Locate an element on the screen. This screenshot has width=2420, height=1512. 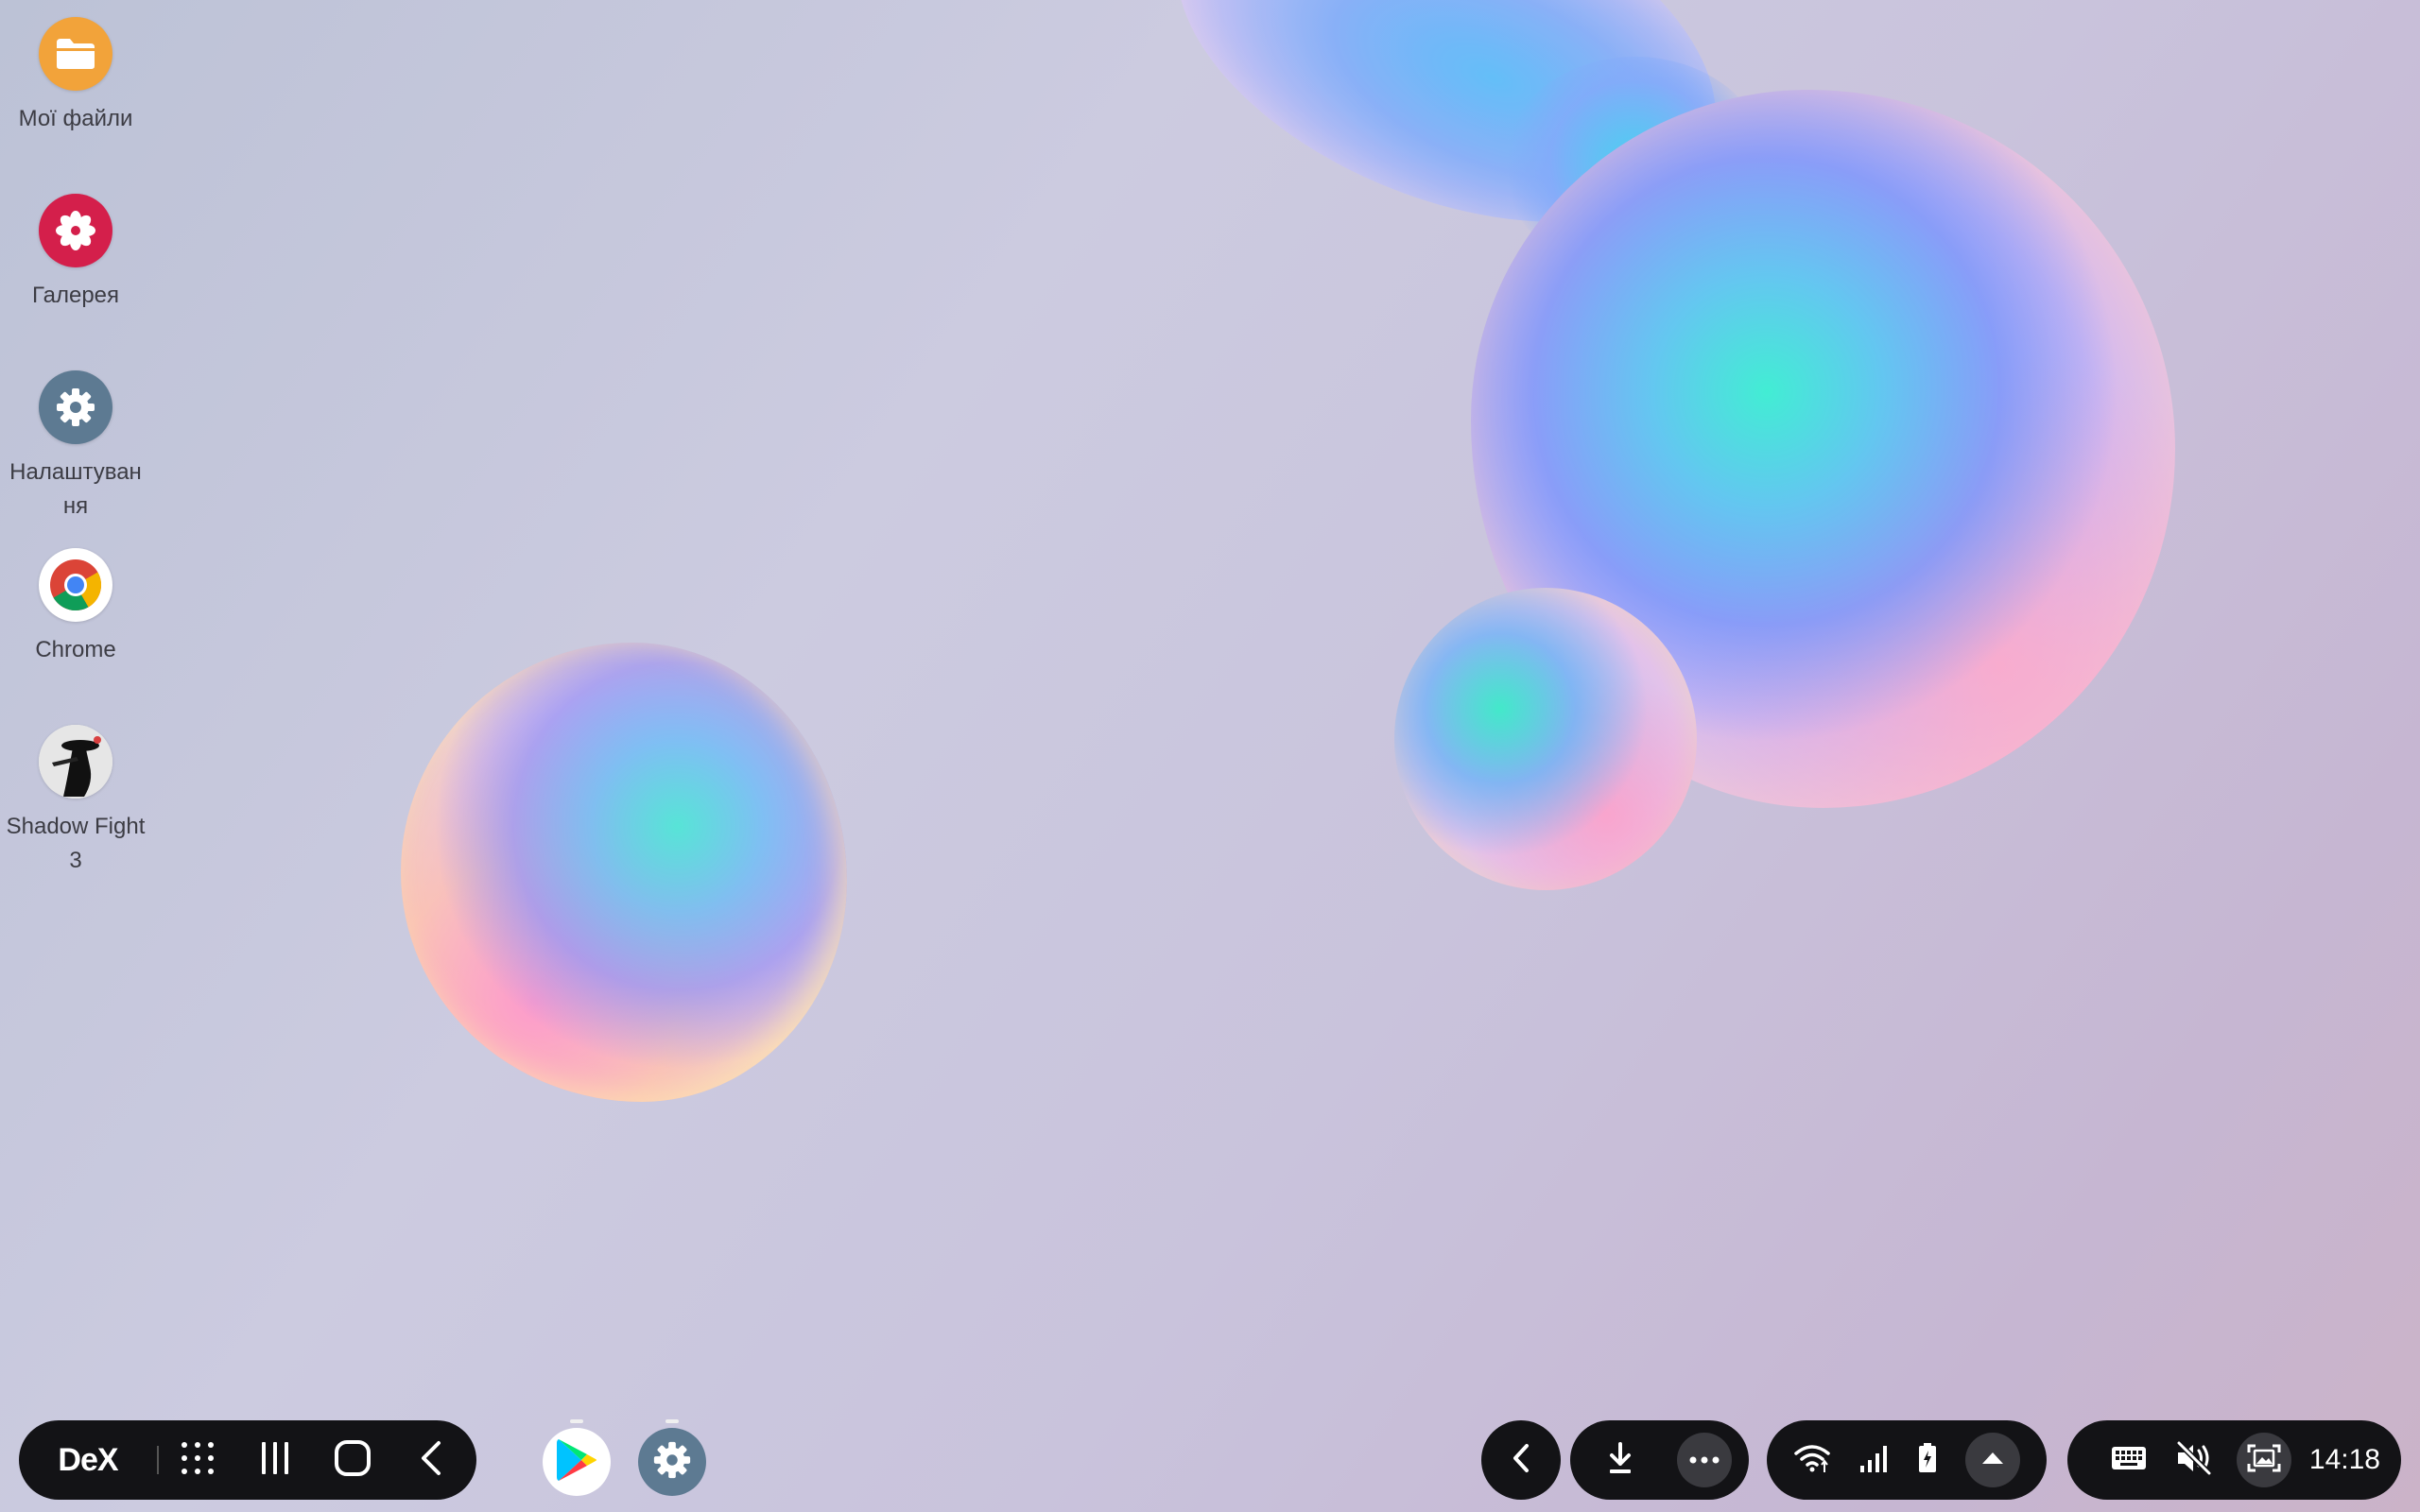
screenshot-icon is located at coordinates (2264, 1460).